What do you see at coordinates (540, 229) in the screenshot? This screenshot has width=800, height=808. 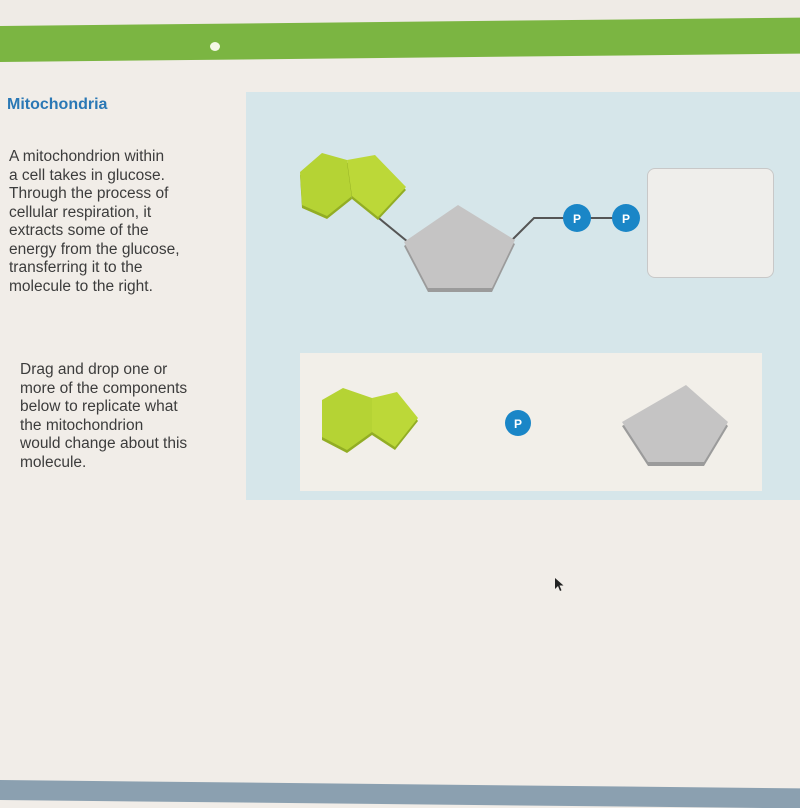 I see `bond-ribose-phosphate` at bounding box center [540, 229].